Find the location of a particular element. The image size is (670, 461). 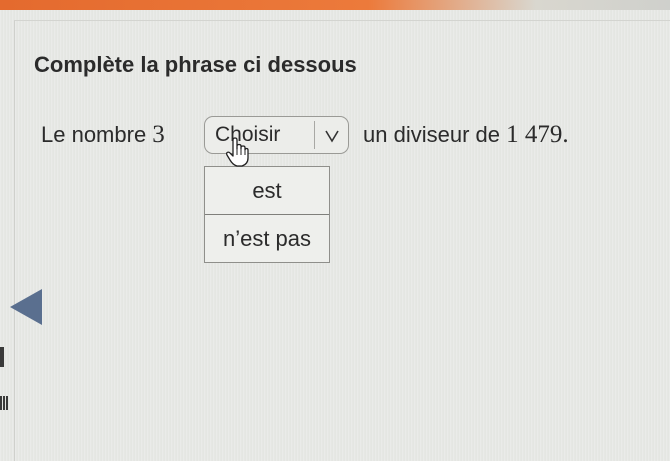

question-title: Complète la phrase ci dessous is located at coordinates (195, 64).